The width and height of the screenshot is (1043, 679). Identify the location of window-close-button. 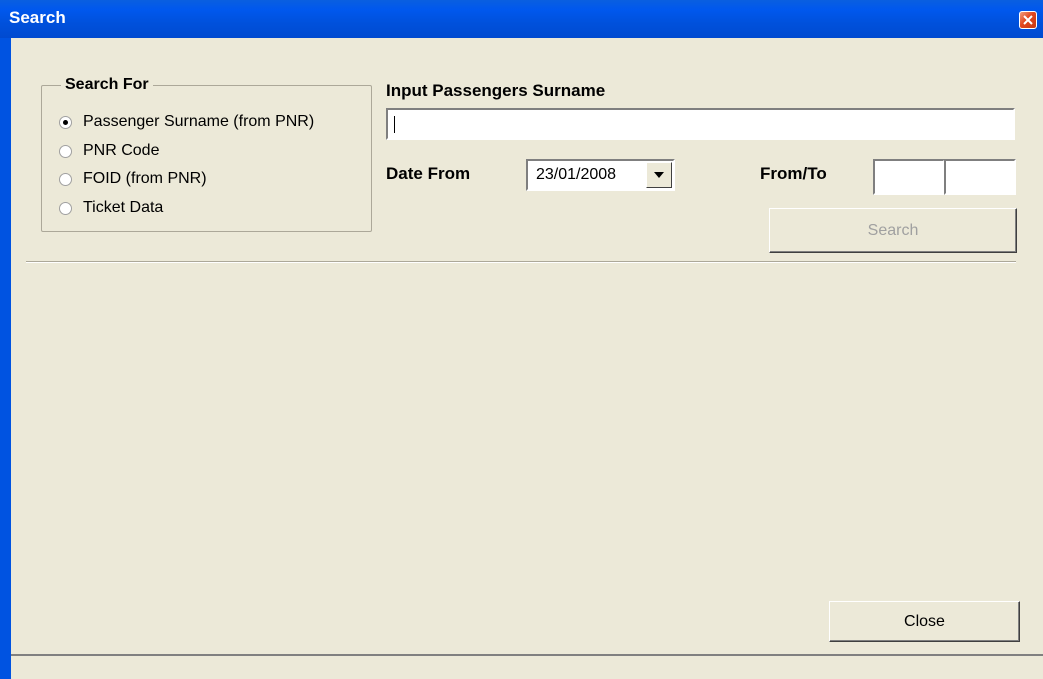
(1028, 20).